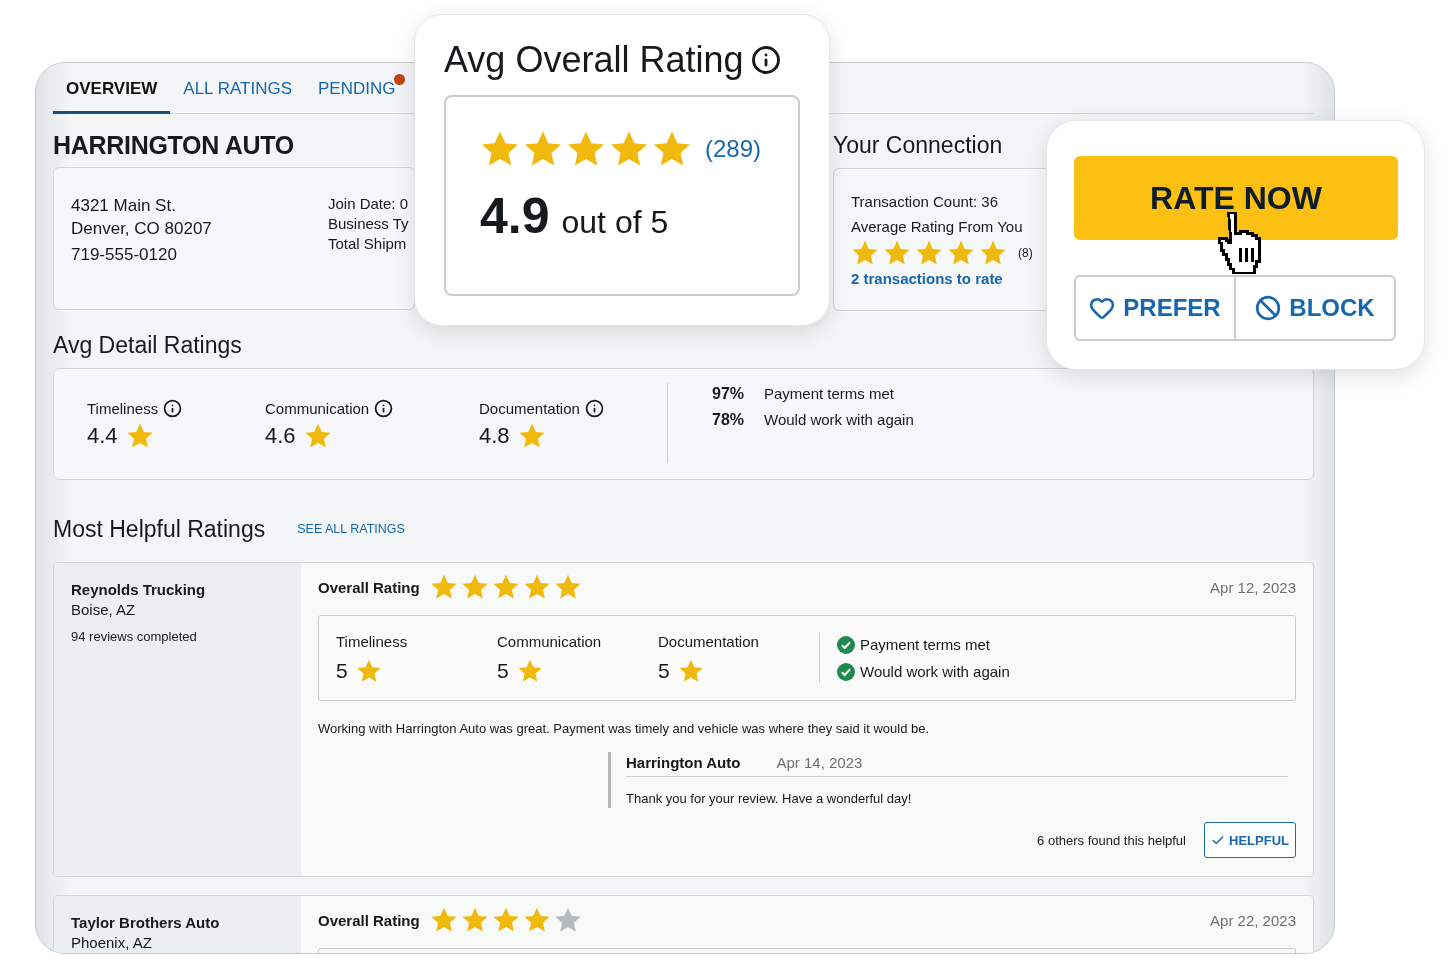  Describe the element at coordinates (124, 206) in the screenshot. I see `address-line: 4321 Main St.` at that location.